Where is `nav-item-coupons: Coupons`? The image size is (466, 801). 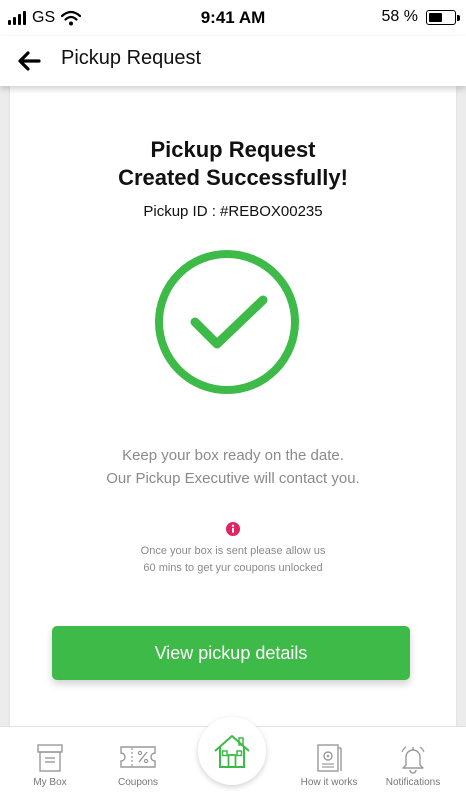 nav-item-coupons: Coupons is located at coordinates (138, 764).